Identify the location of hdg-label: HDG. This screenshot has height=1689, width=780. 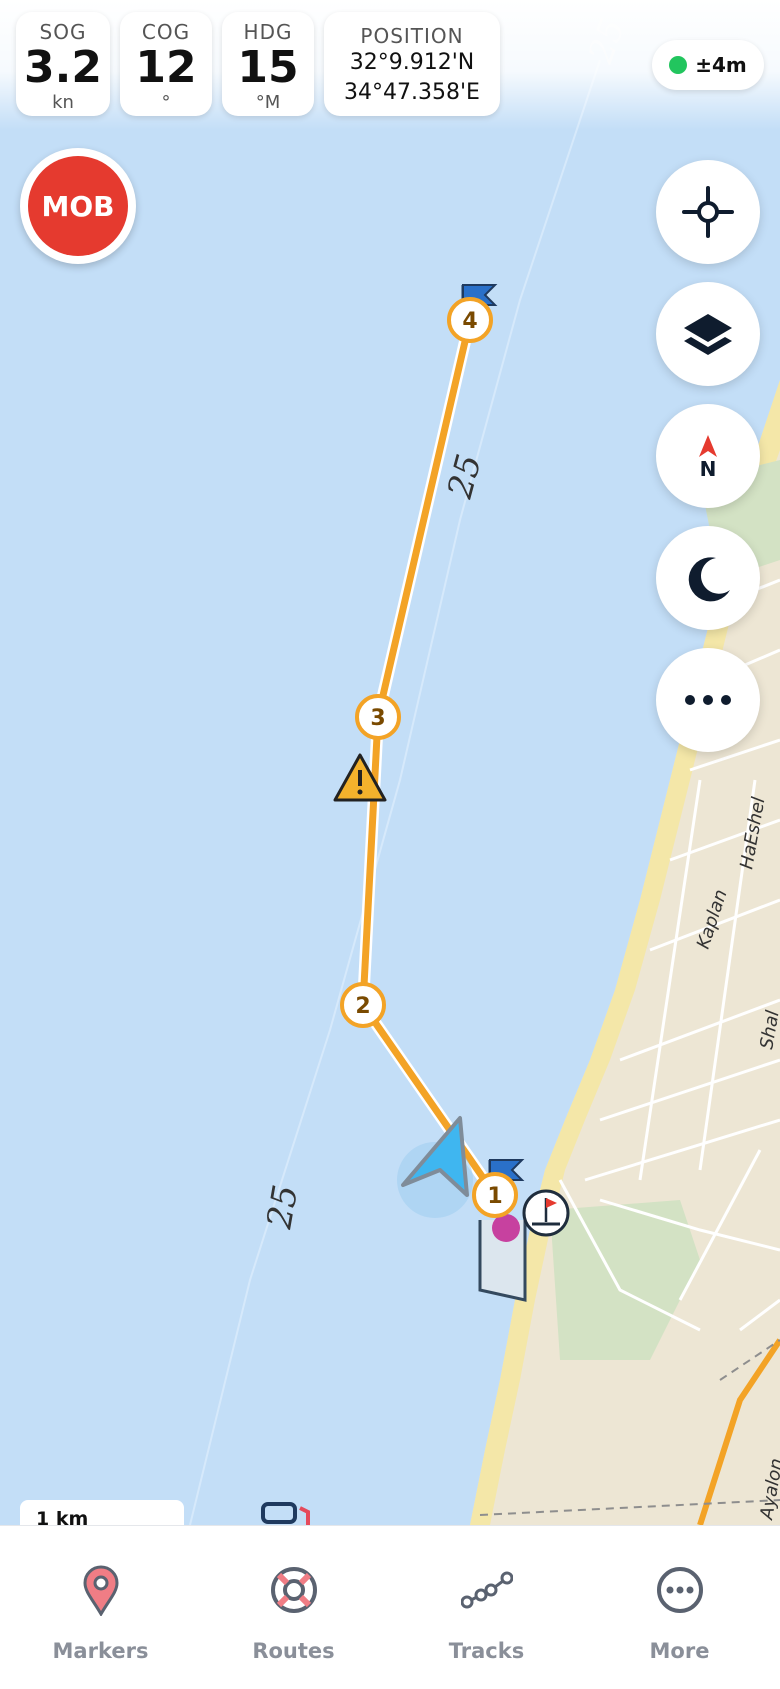
(268, 32).